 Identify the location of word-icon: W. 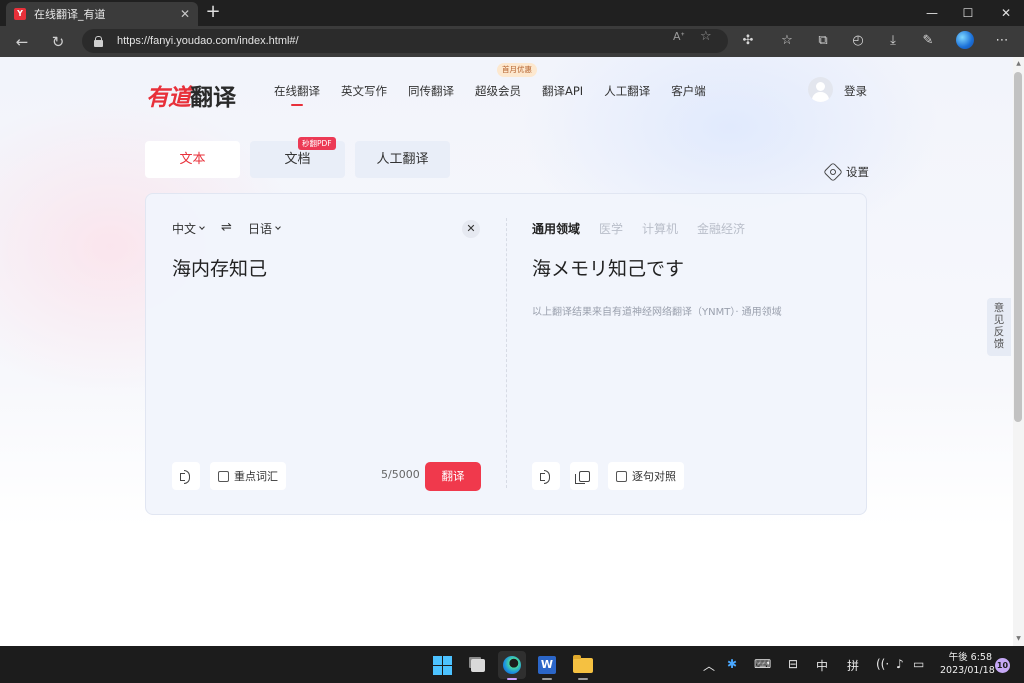
(547, 665).